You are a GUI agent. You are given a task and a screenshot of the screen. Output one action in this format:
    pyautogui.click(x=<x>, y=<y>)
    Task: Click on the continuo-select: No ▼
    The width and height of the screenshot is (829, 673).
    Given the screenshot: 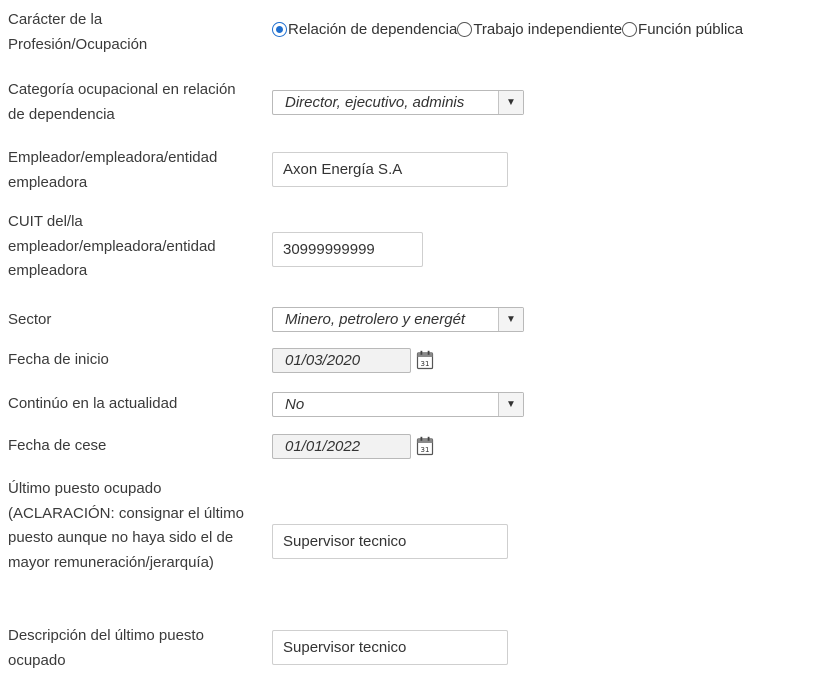 What is the action you would take?
    pyautogui.click(x=398, y=404)
    